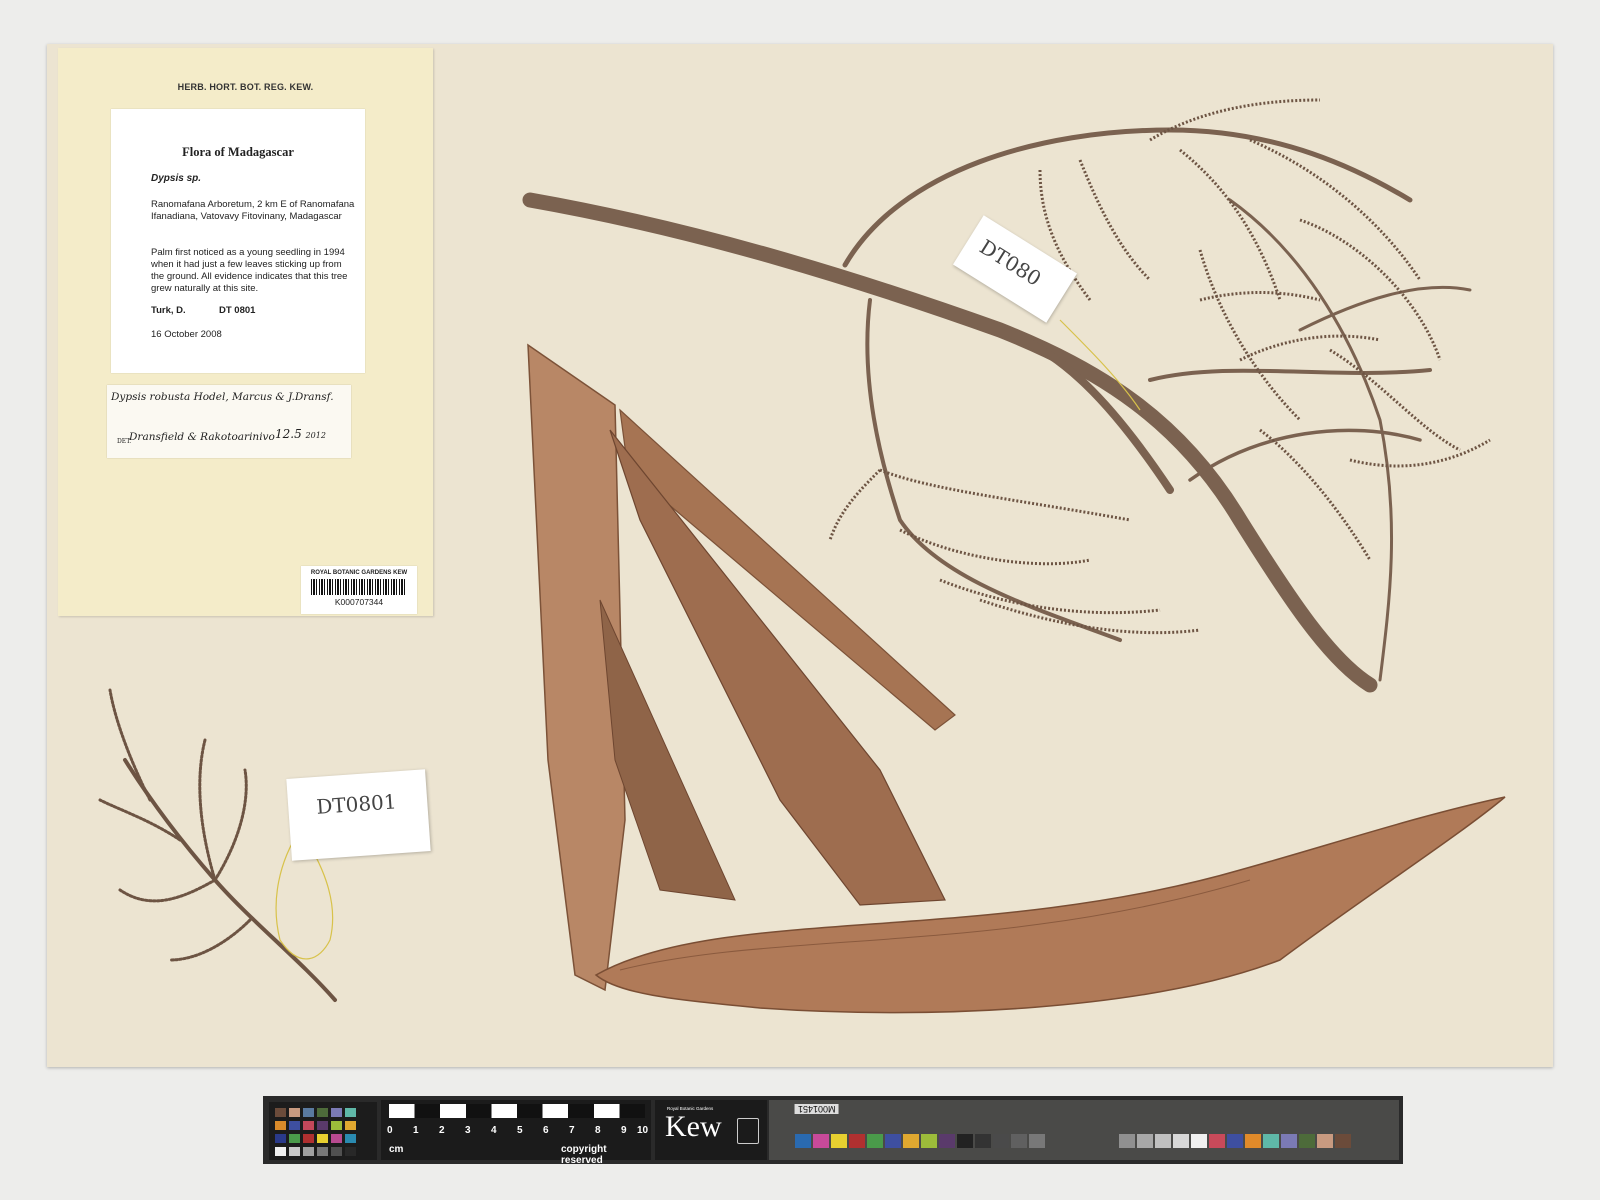 This screenshot has height=1200, width=1600. What do you see at coordinates (748, 1131) in the screenshot?
I see `crest-icon` at bounding box center [748, 1131].